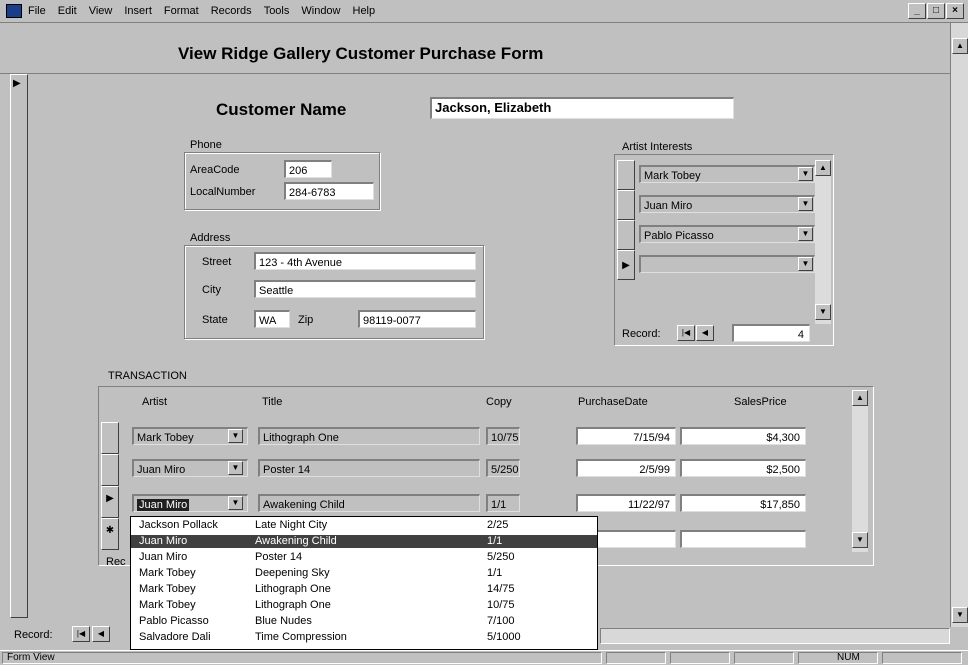 The width and height of the screenshot is (968, 665). What do you see at coordinates (955, 11) in the screenshot?
I see `close-button: ×` at bounding box center [955, 11].